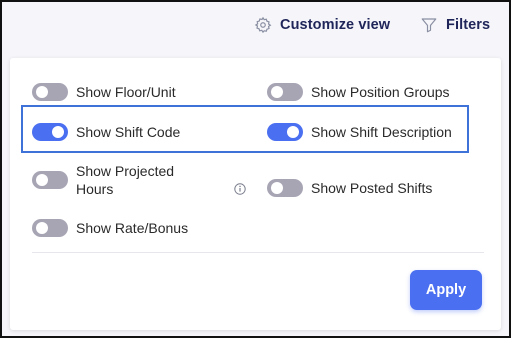 The image size is (511, 338). Describe the element at coordinates (285, 132) in the screenshot. I see `toggle-show-shift-description` at that location.